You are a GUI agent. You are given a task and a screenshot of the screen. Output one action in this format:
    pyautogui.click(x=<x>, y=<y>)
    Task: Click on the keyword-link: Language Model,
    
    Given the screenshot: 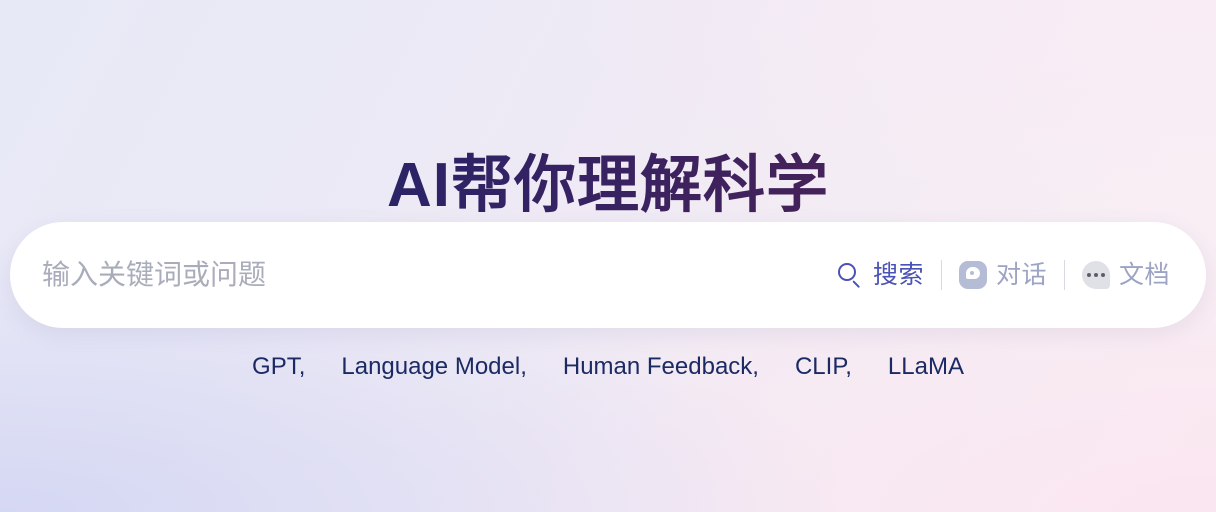 What is the action you would take?
    pyautogui.click(x=433, y=367)
    